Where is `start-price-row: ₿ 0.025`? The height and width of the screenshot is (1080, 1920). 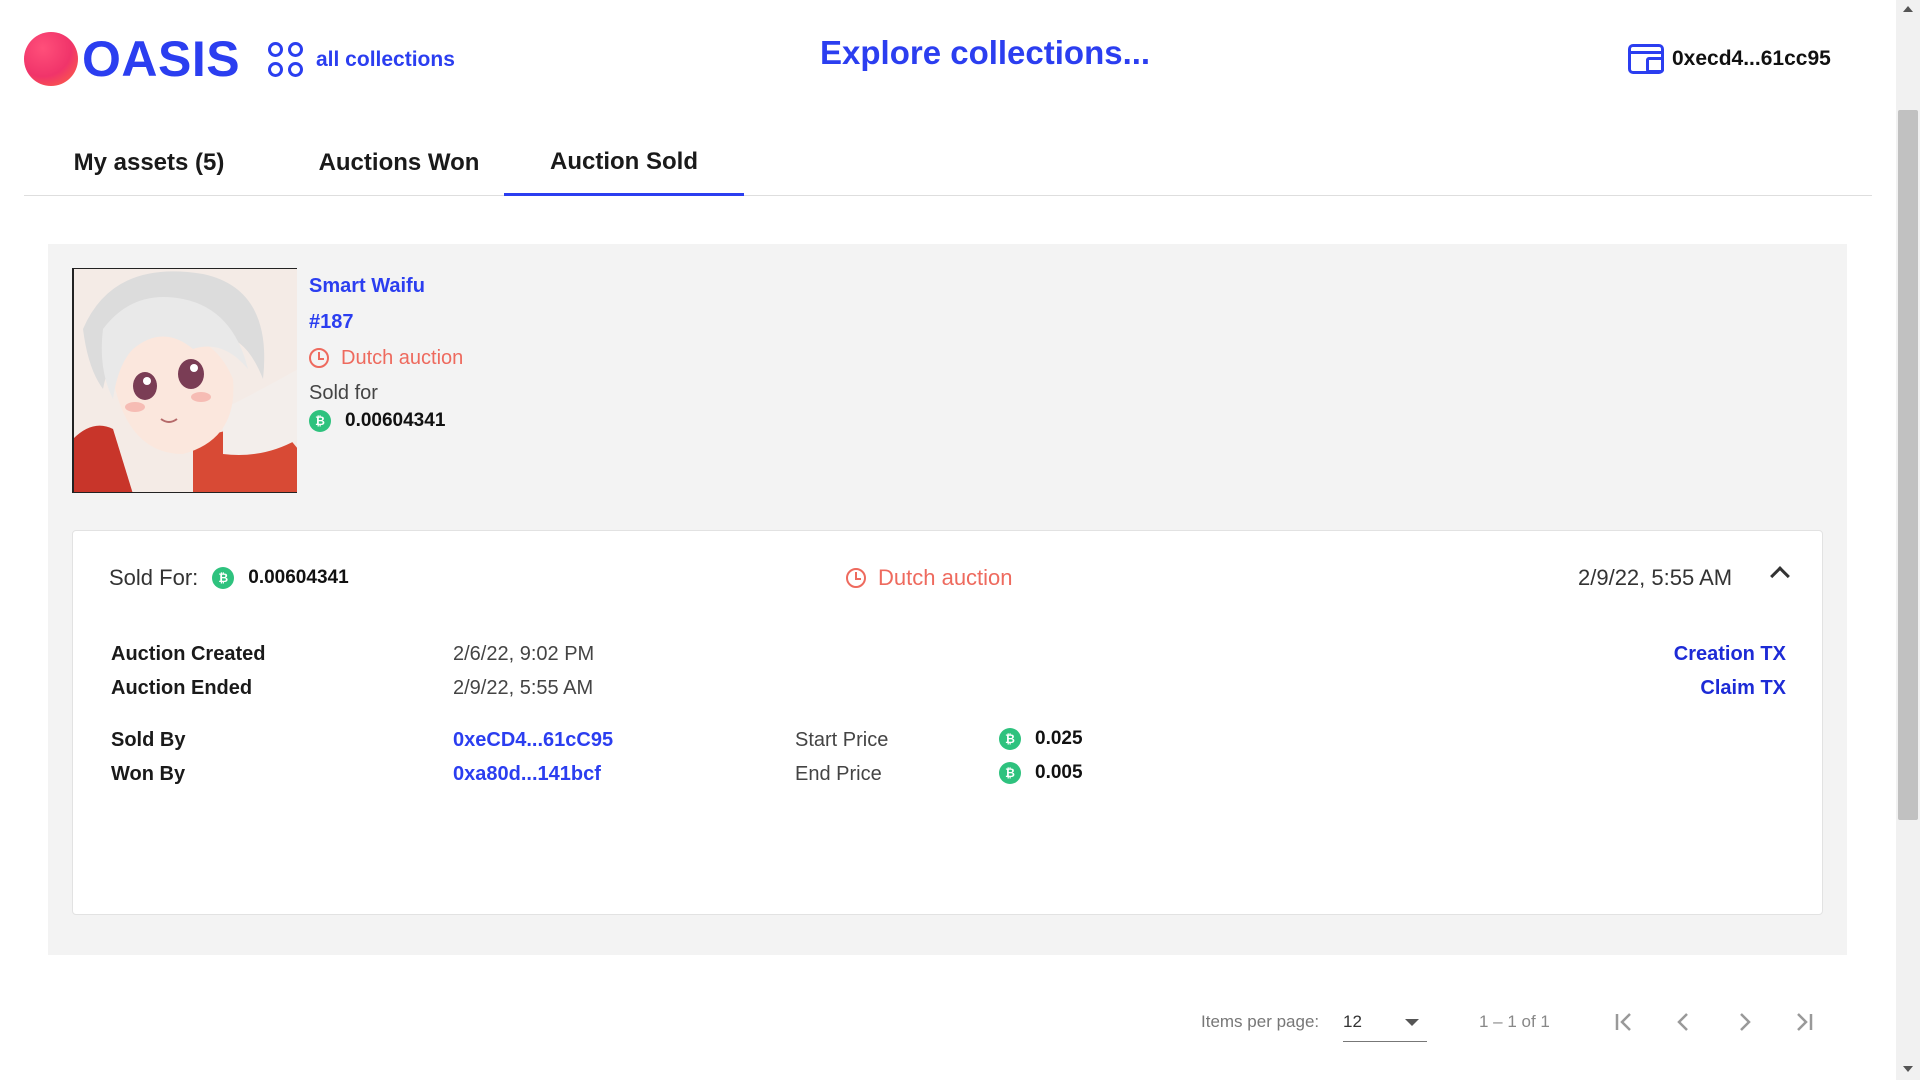 start-price-row: ₿ 0.025 is located at coordinates (1041, 739).